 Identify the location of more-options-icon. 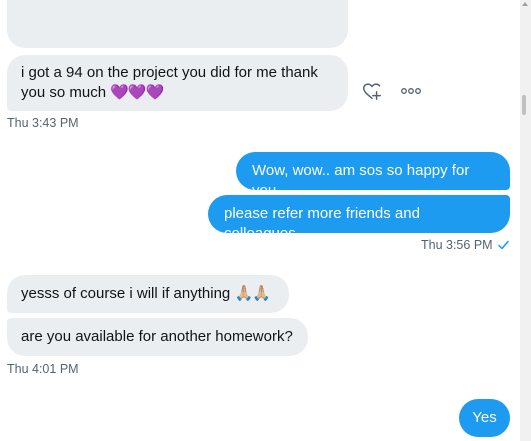
(411, 91).